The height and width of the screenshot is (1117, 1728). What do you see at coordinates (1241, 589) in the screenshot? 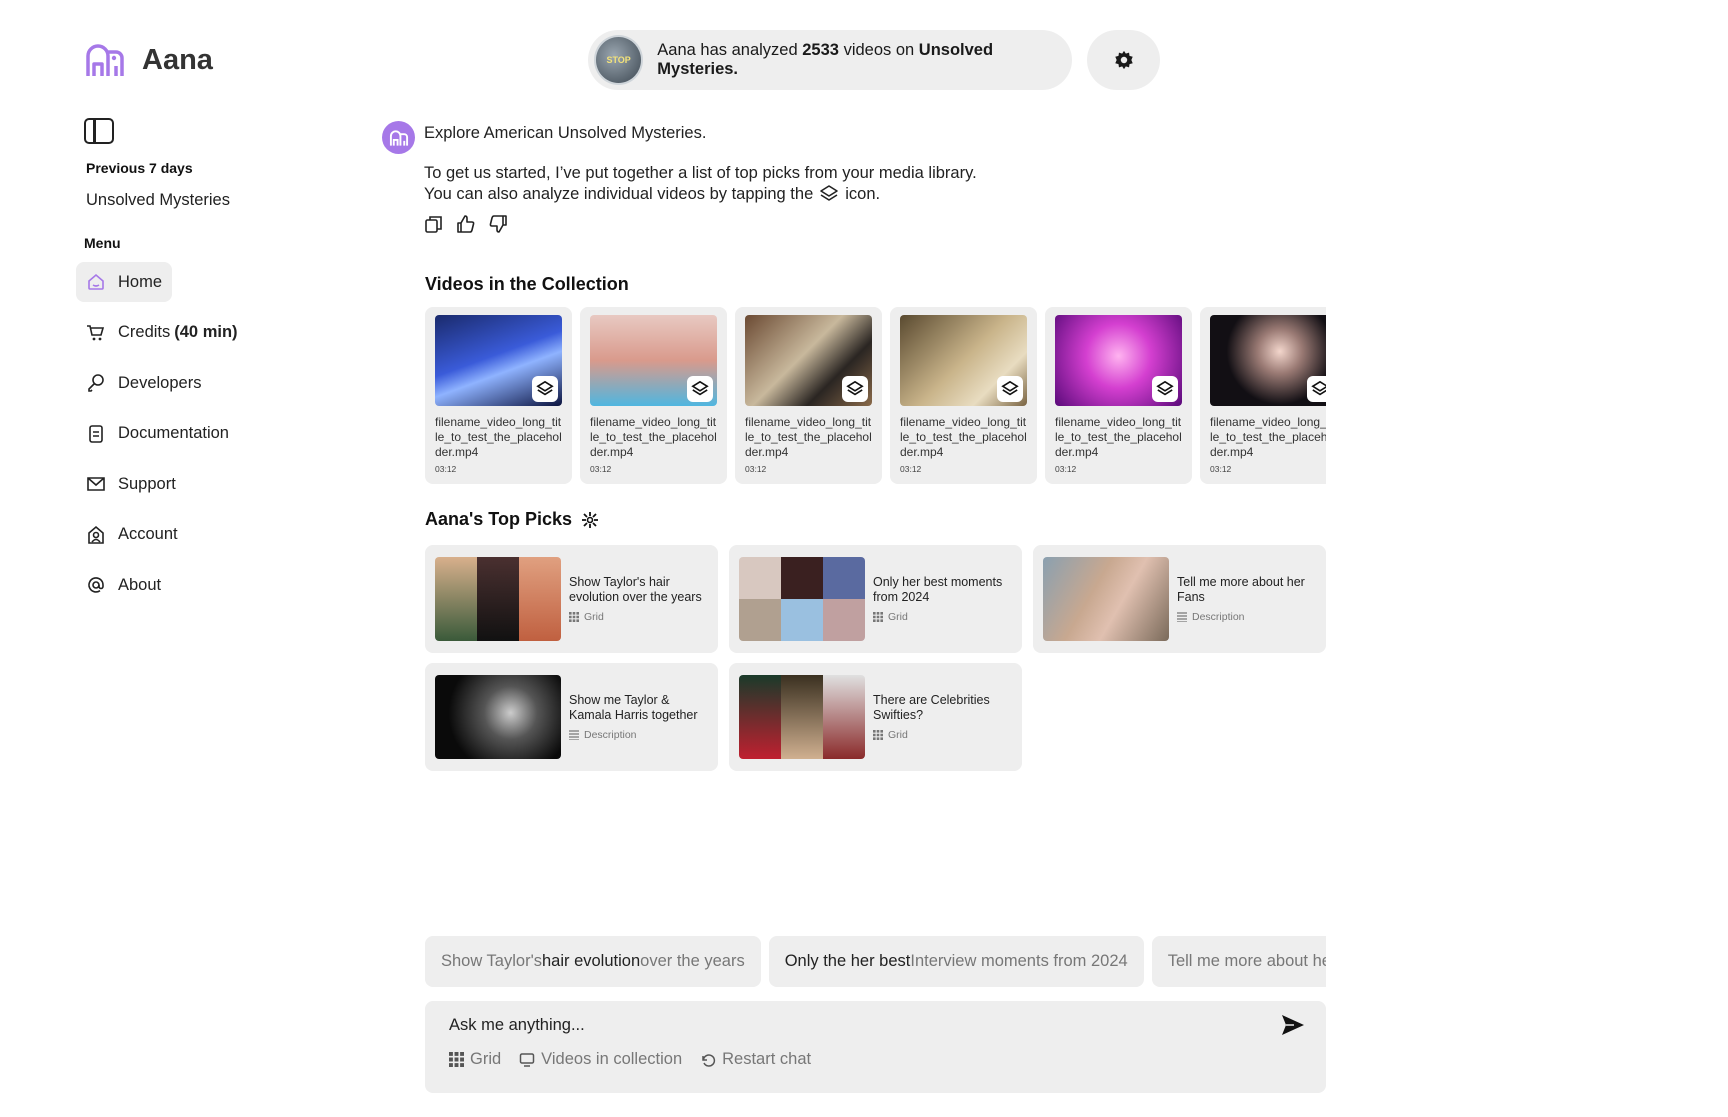
I see `pick-title: Tell me more about her Fans` at bounding box center [1241, 589].